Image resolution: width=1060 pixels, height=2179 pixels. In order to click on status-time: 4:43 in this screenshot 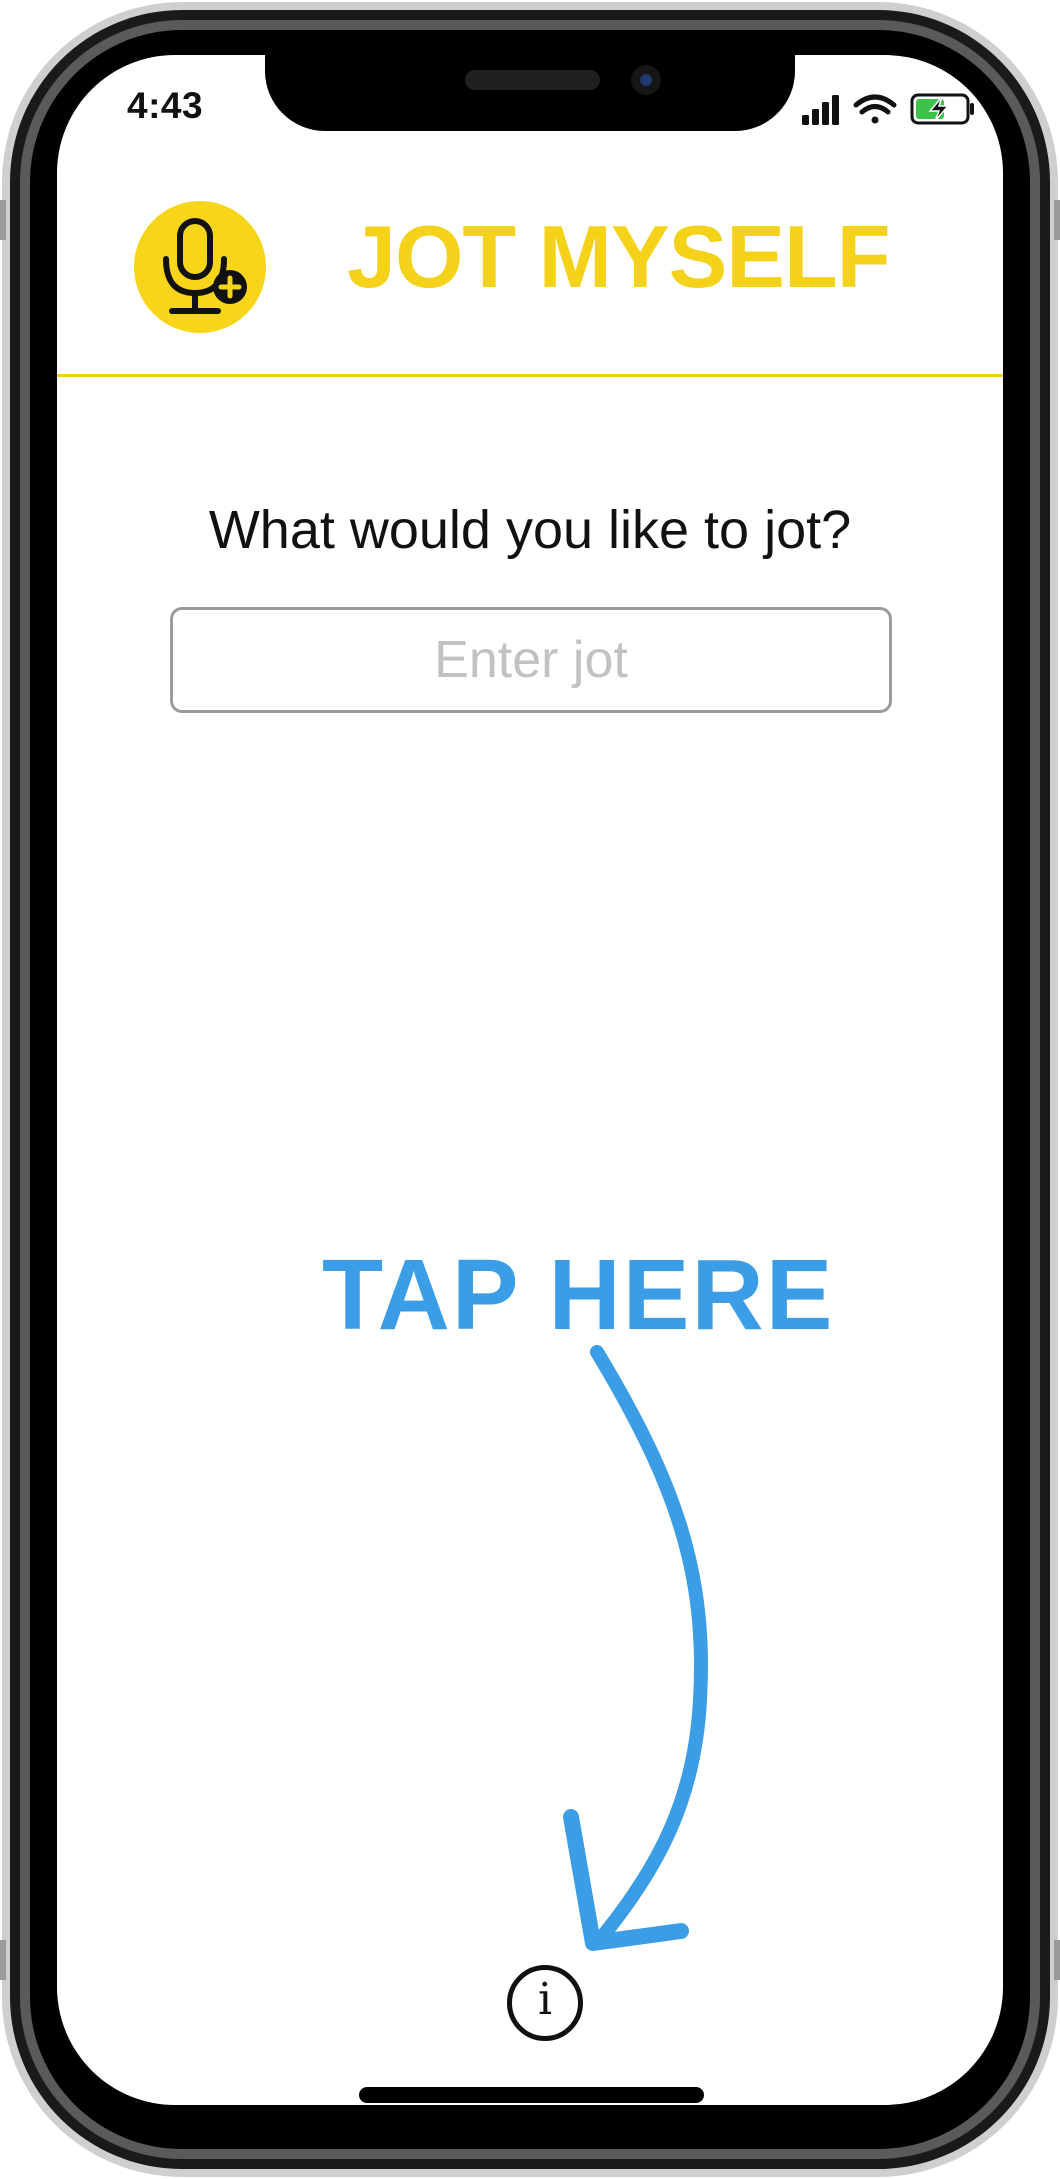, I will do `click(165, 105)`.